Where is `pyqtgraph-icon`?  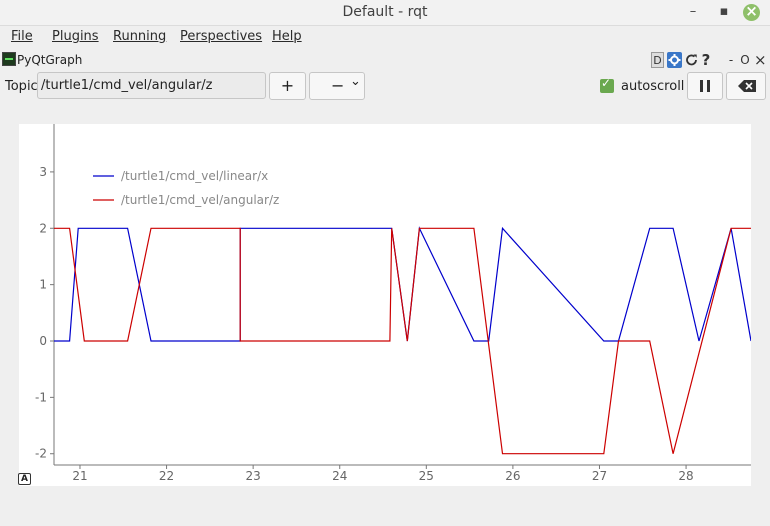
pyqtgraph-icon is located at coordinates (9, 59).